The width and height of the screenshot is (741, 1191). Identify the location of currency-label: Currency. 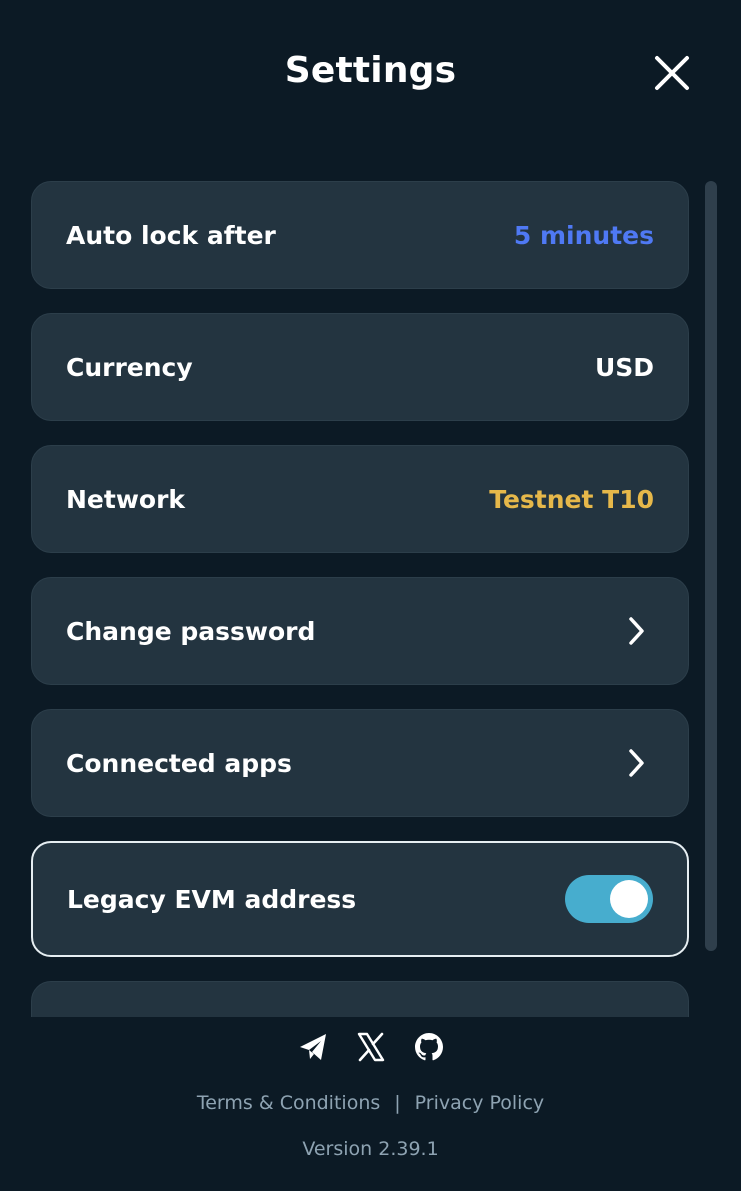
(129, 367).